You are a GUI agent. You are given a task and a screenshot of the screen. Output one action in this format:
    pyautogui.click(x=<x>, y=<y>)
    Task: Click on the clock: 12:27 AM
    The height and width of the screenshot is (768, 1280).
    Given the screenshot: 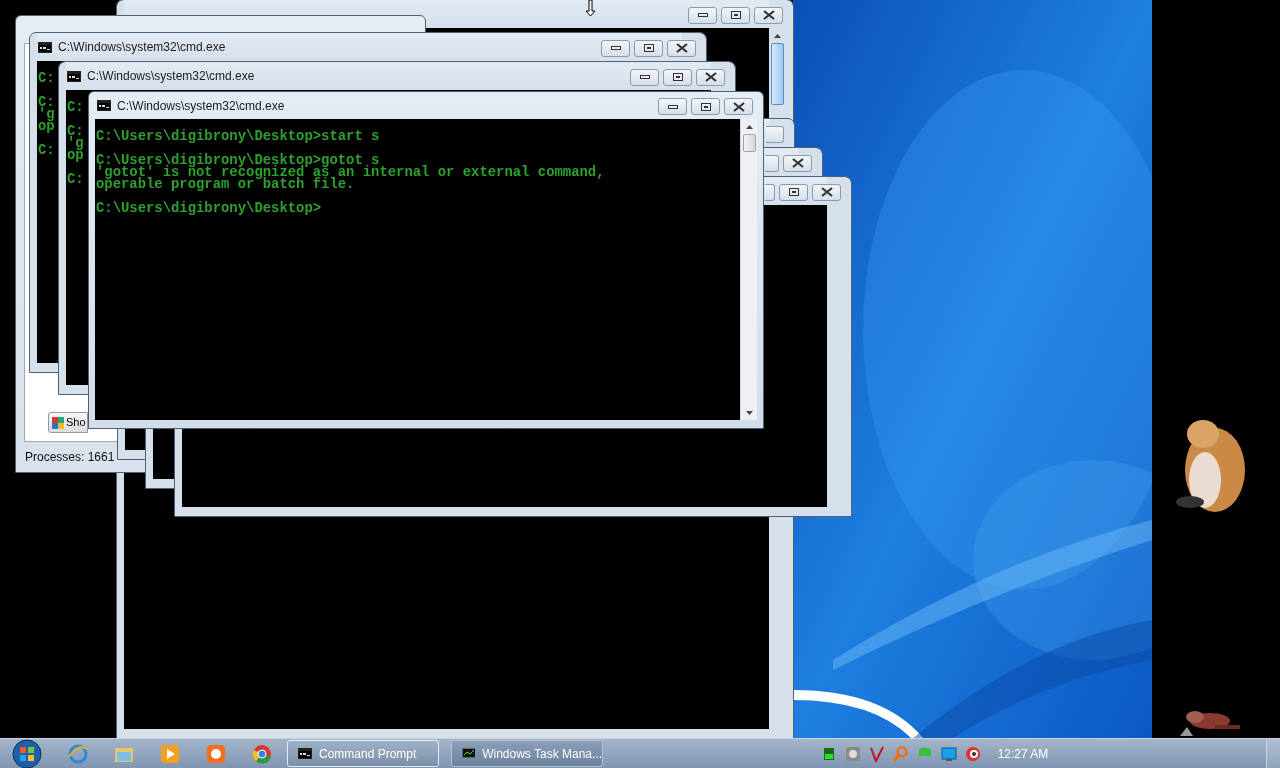 What is the action you would take?
    pyautogui.click(x=1023, y=753)
    